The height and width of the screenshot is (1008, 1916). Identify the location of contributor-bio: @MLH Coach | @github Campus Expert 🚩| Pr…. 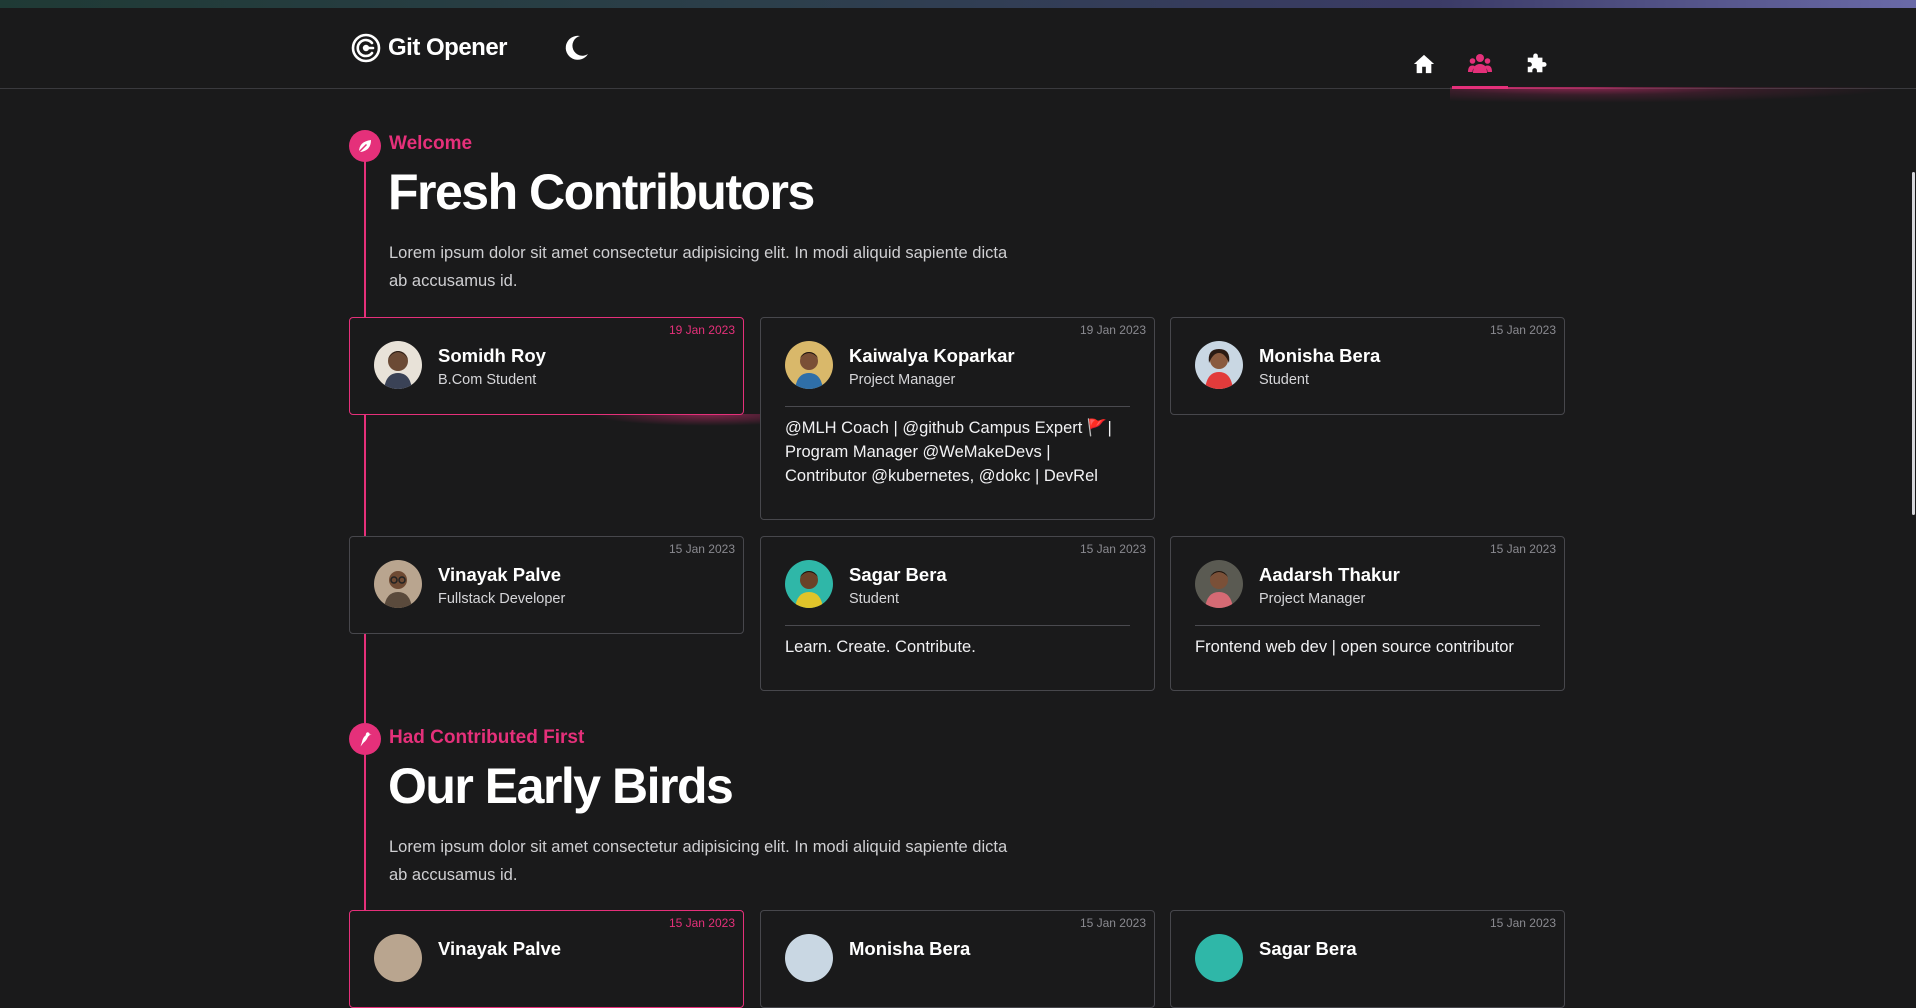
(948, 452).